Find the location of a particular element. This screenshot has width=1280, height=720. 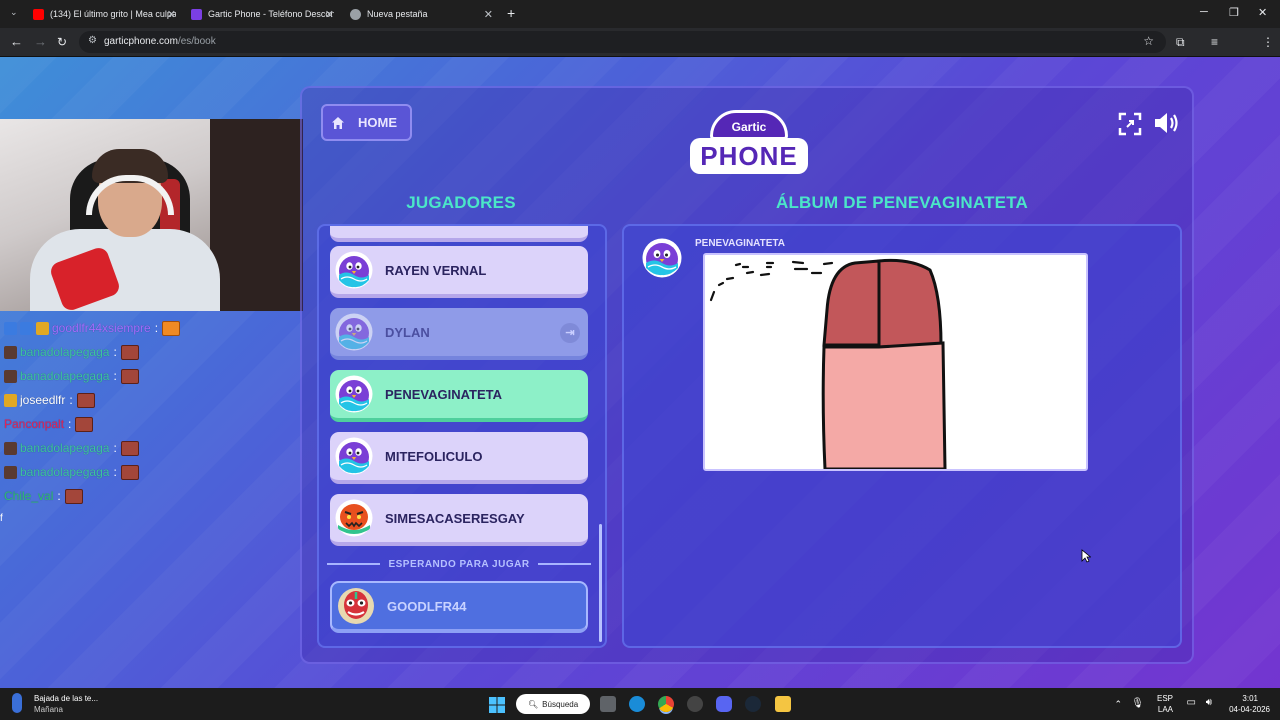

player-card: PENEVAGINATETA is located at coordinates (459, 396).